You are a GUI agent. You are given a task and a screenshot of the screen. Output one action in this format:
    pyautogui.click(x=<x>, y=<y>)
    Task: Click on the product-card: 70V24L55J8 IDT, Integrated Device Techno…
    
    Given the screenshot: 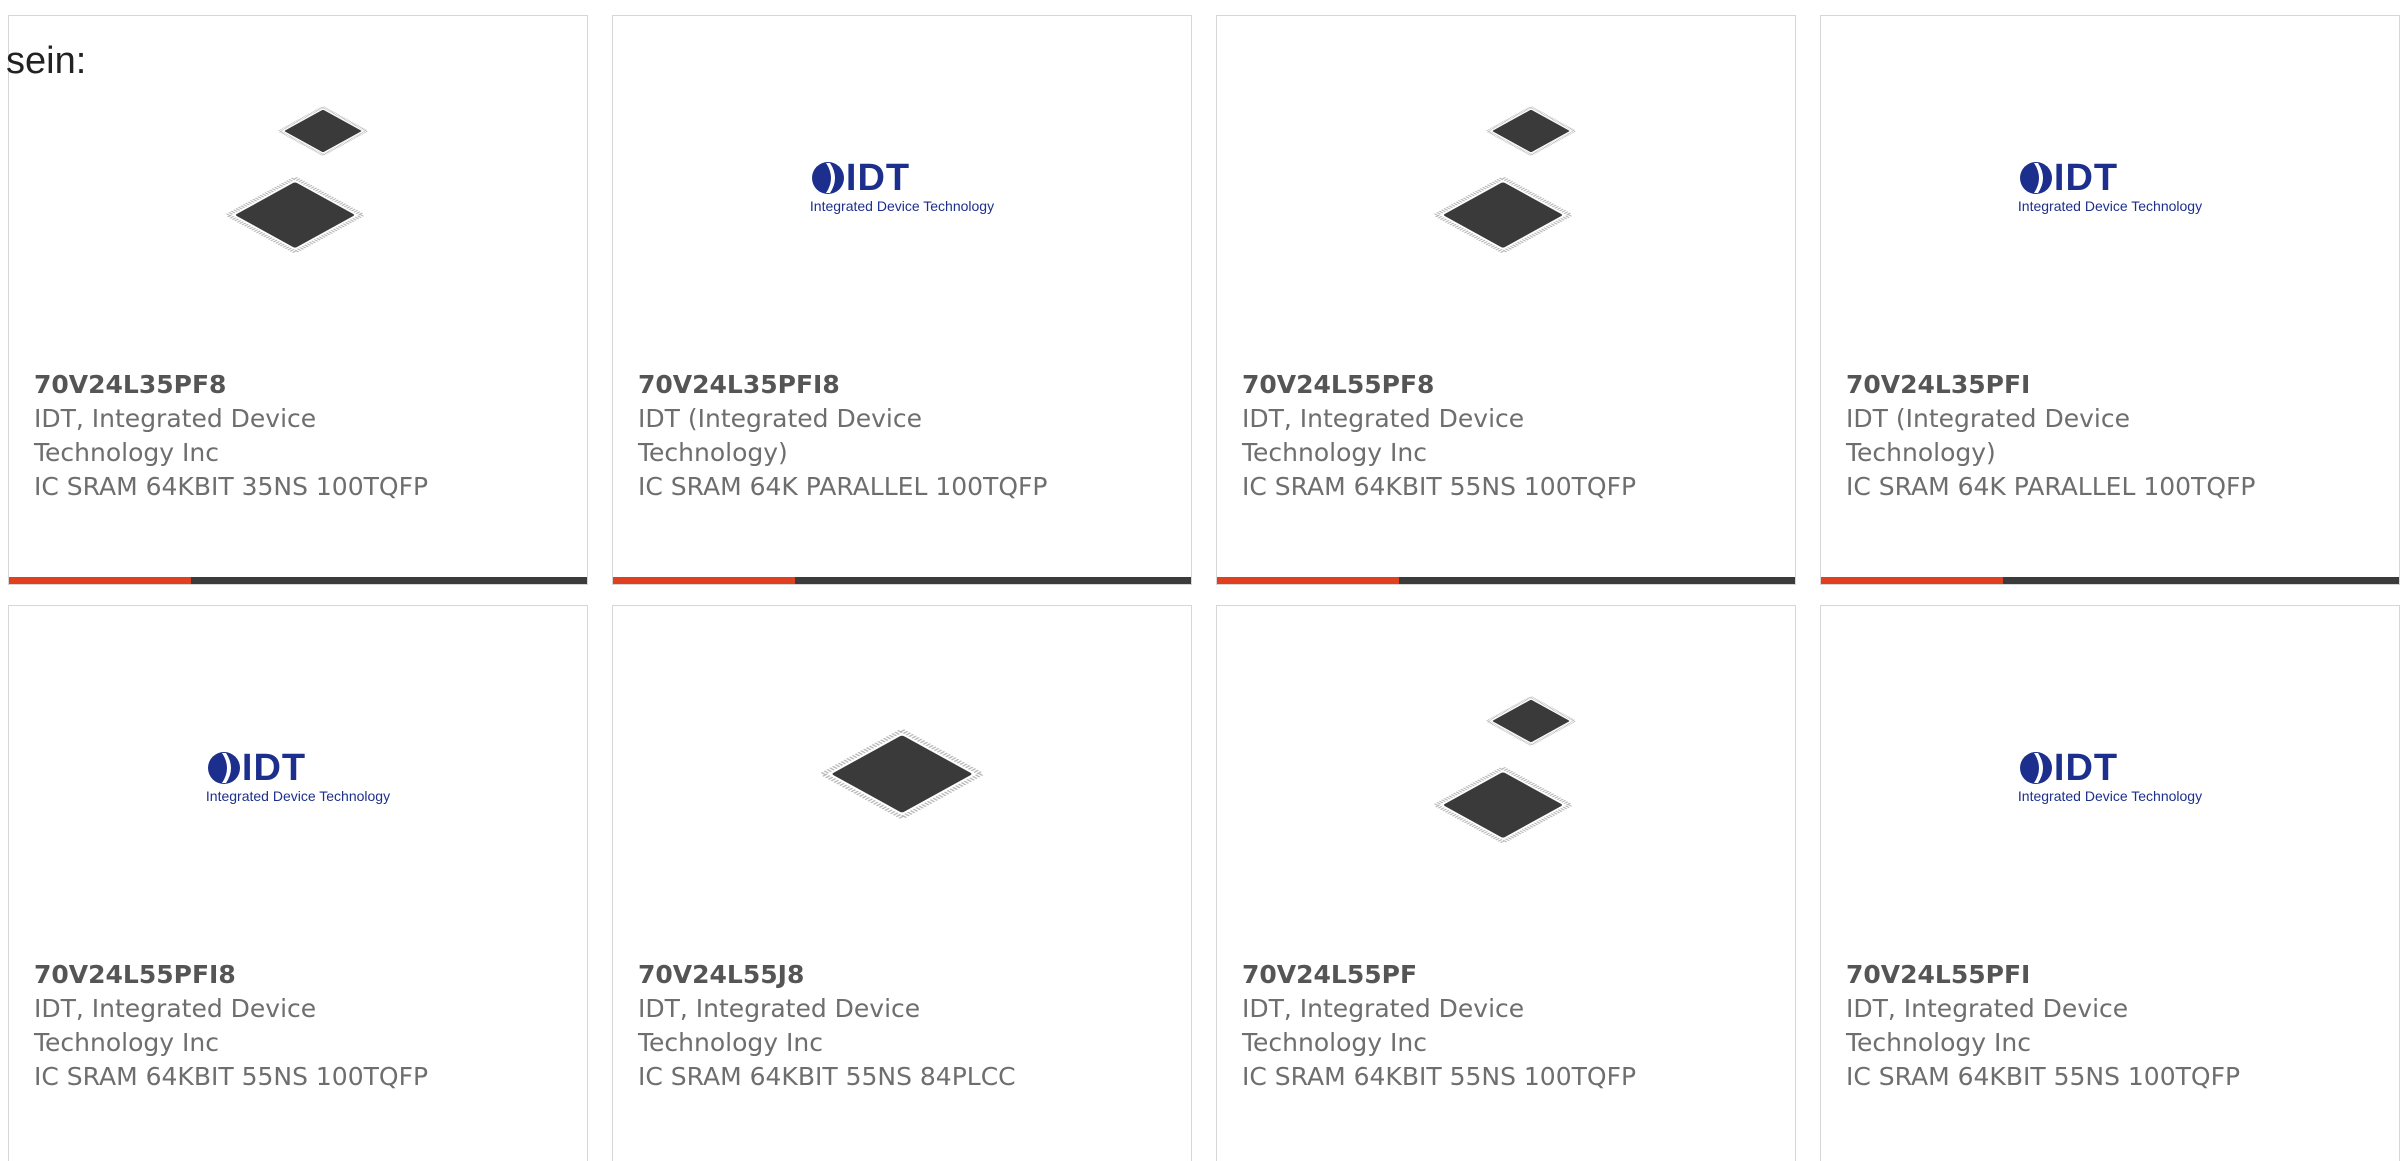 What is the action you would take?
    pyautogui.click(x=902, y=883)
    